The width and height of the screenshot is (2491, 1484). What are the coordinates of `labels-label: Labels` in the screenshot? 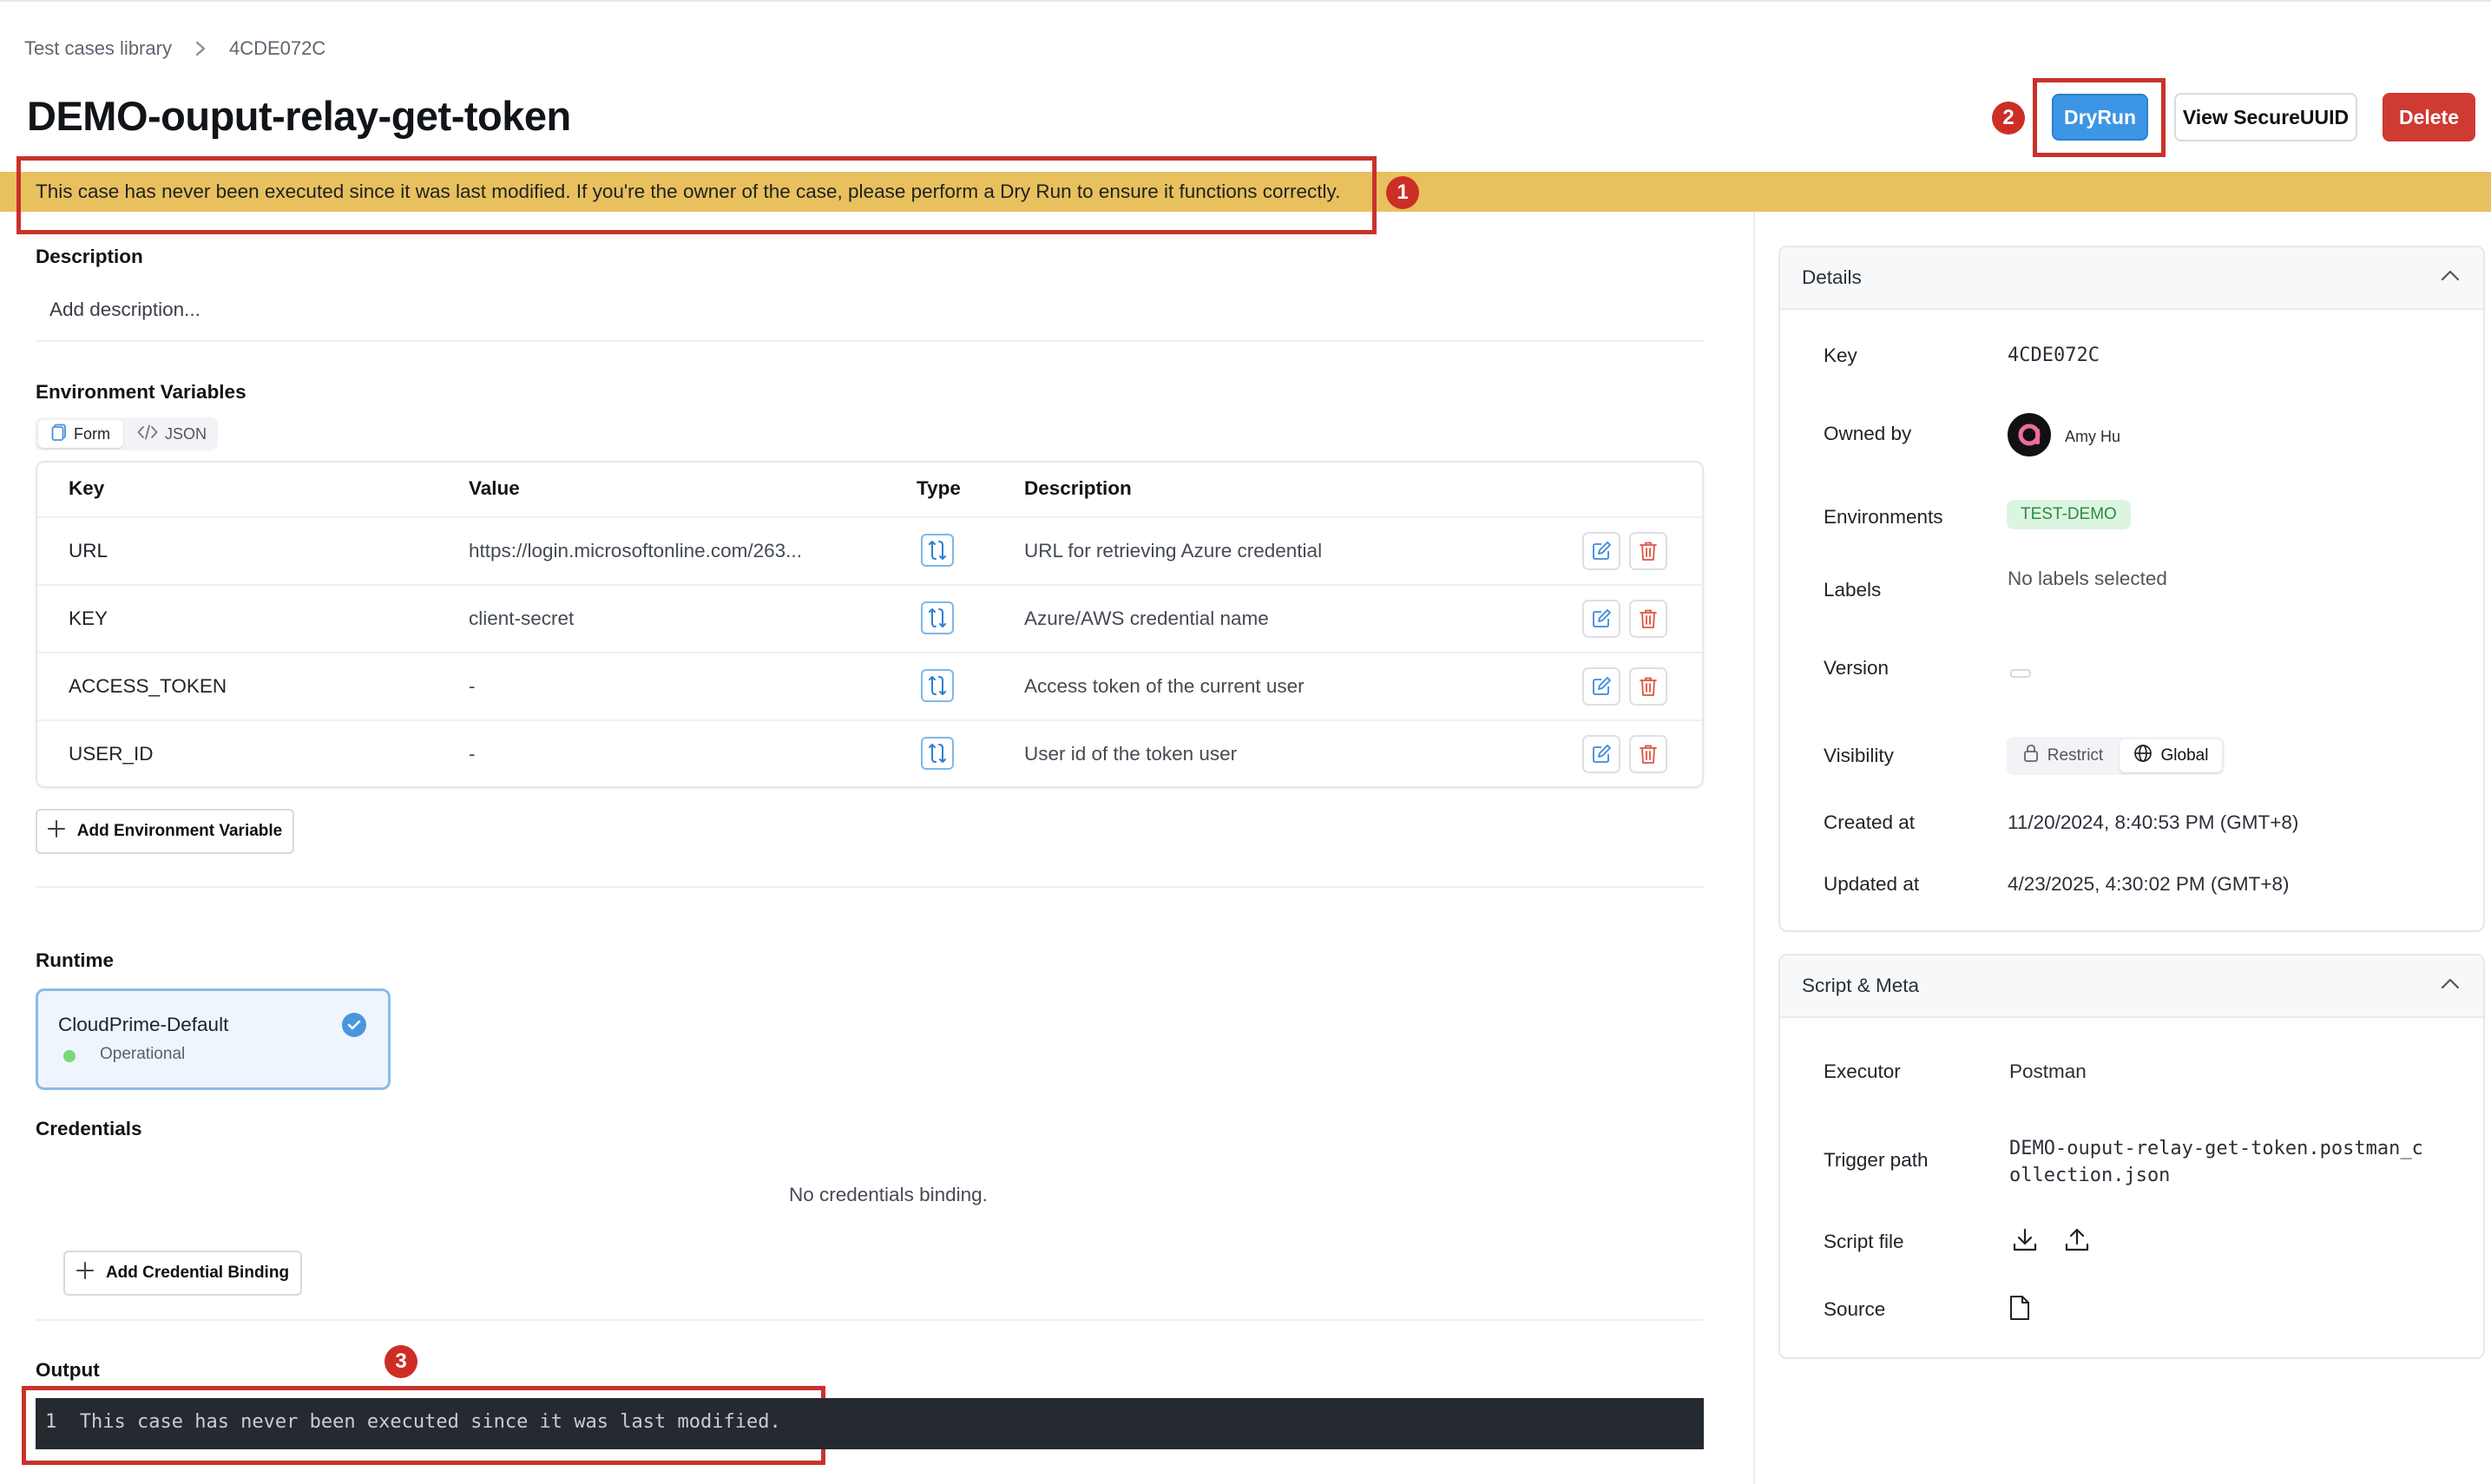 It's located at (1853, 590).